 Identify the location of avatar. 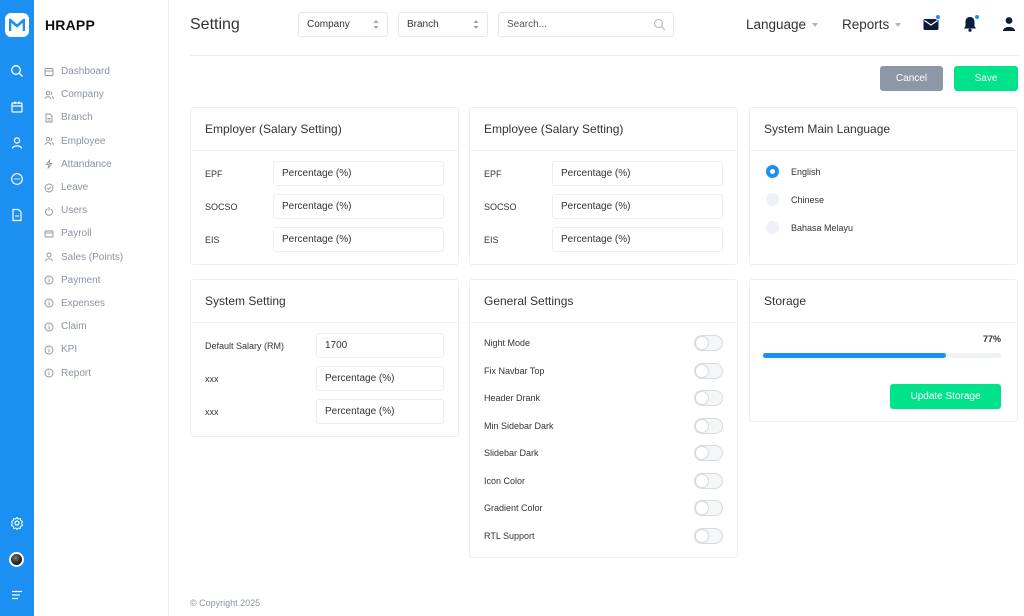
(16, 559).